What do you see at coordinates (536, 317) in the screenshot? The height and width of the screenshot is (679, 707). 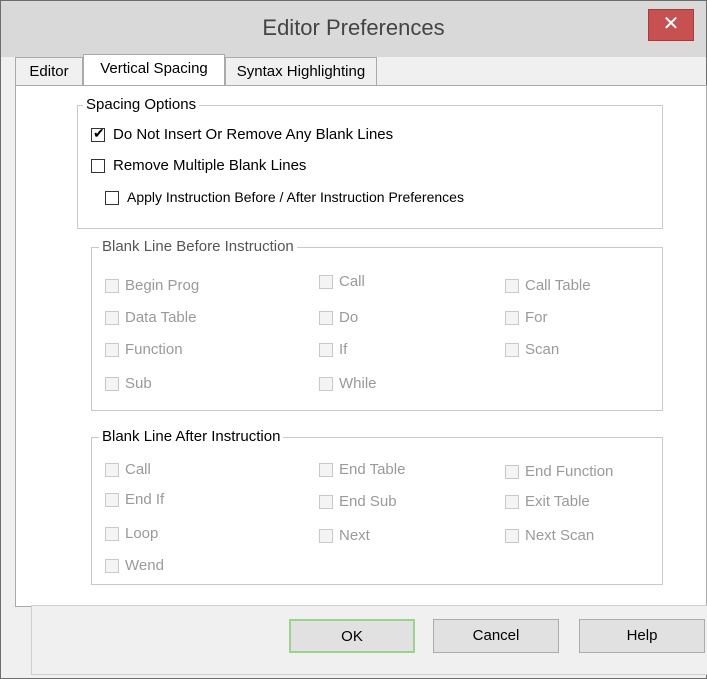 I see `before-for-label: For` at bounding box center [536, 317].